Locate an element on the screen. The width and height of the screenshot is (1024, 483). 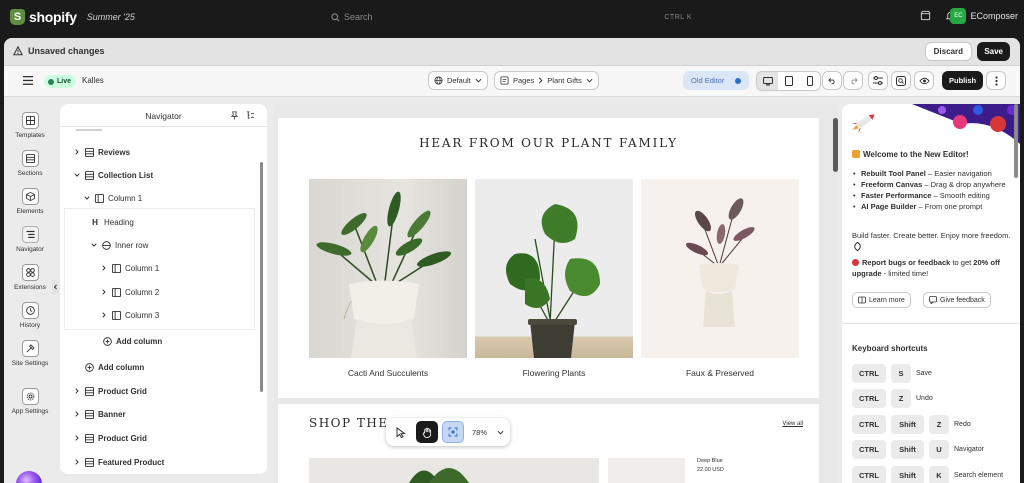
right-panel-scrollbar is located at coordinates (1016, 141).